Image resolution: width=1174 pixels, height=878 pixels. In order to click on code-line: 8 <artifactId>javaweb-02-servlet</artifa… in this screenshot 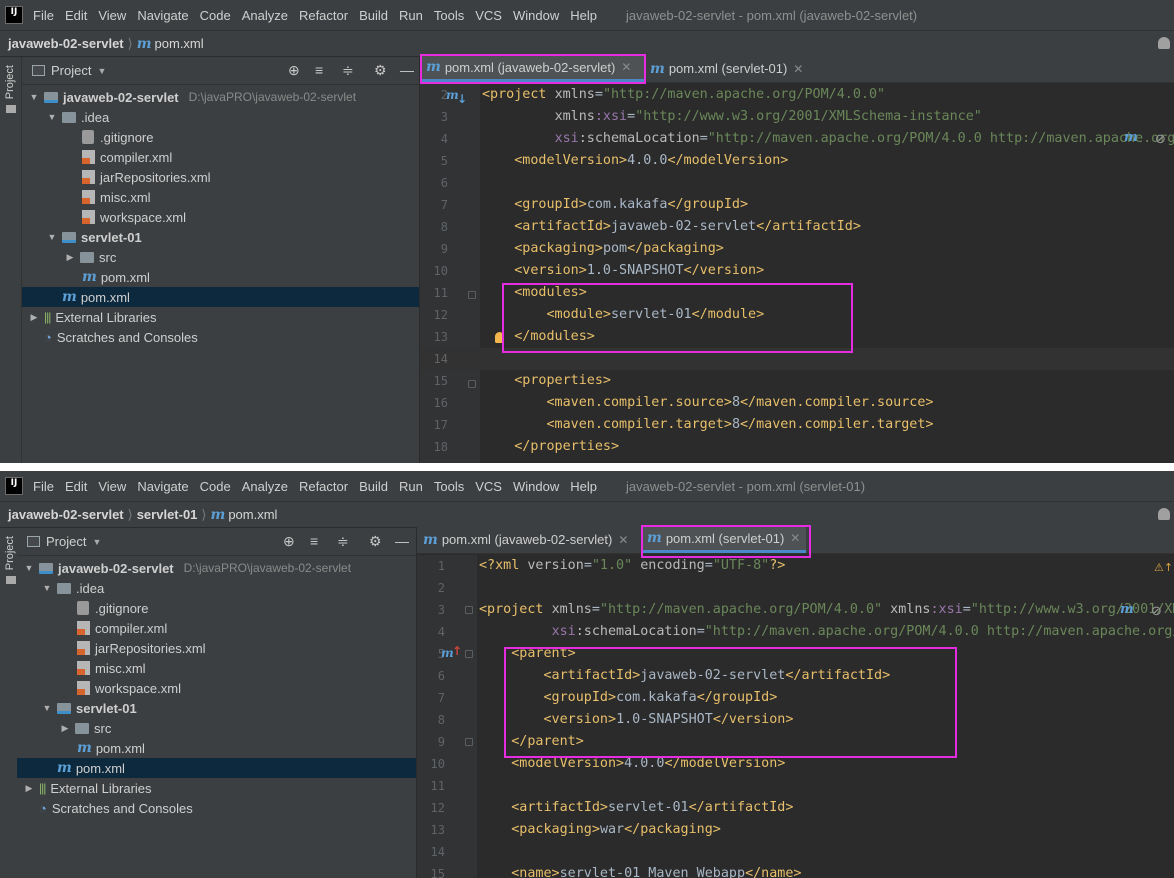, I will do `click(797, 227)`.